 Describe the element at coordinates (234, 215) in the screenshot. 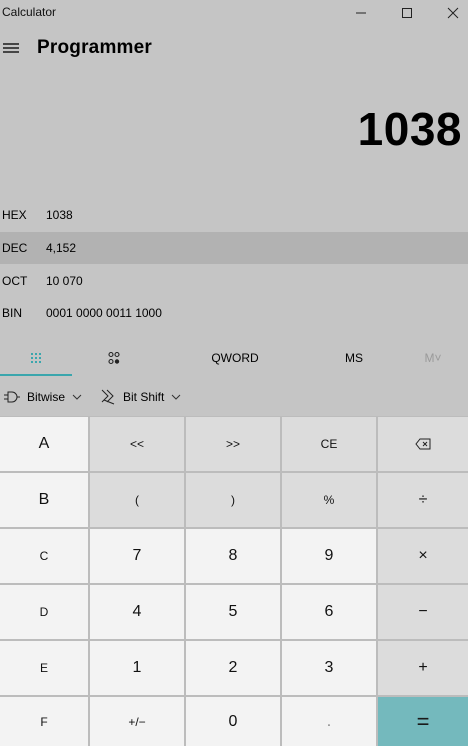

I see `radix-row-hex: HEX 1038` at that location.